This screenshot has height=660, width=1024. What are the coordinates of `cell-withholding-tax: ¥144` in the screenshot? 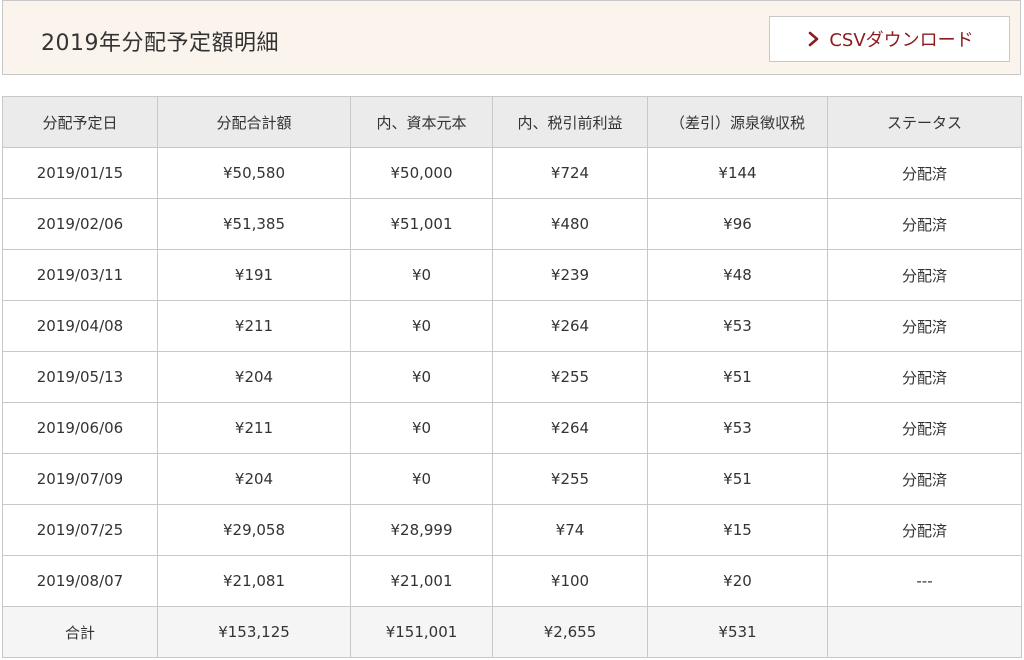 It's located at (737, 173).